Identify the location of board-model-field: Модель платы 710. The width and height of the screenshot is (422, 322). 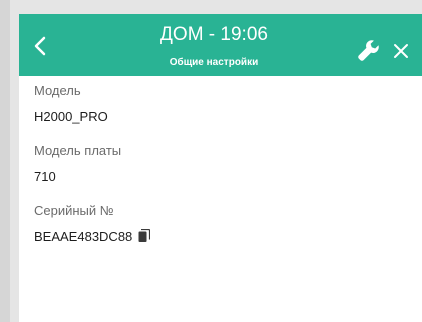
(219, 164).